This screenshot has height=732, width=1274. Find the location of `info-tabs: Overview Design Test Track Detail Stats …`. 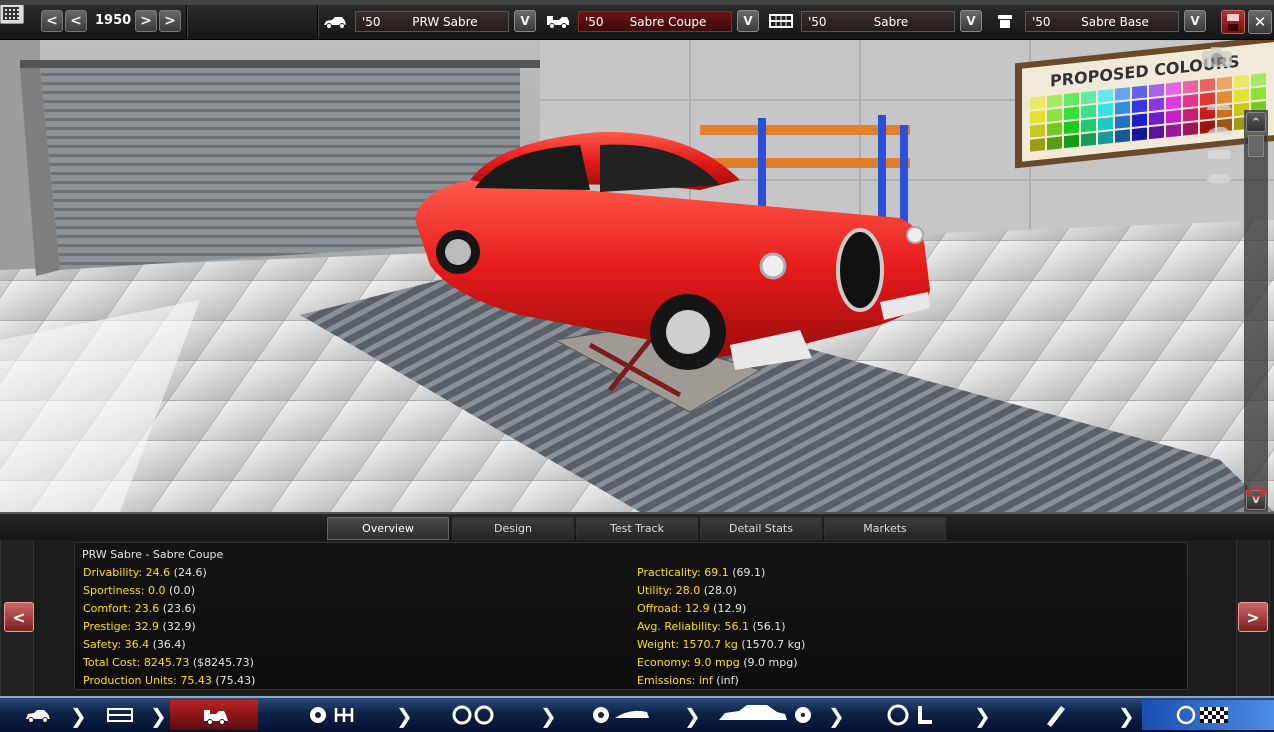

info-tabs: Overview Design Test Track Detail Stats … is located at coordinates (637, 526).